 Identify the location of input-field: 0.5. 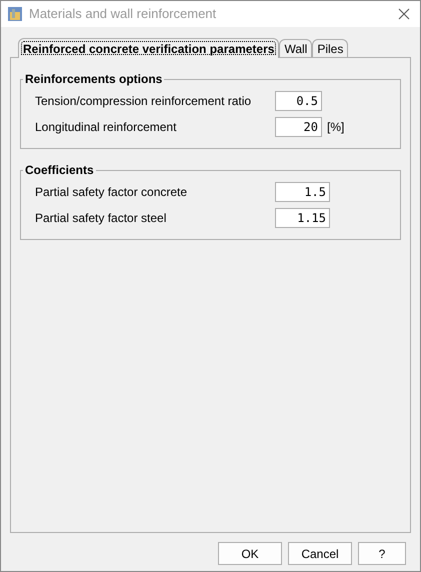
(298, 101).